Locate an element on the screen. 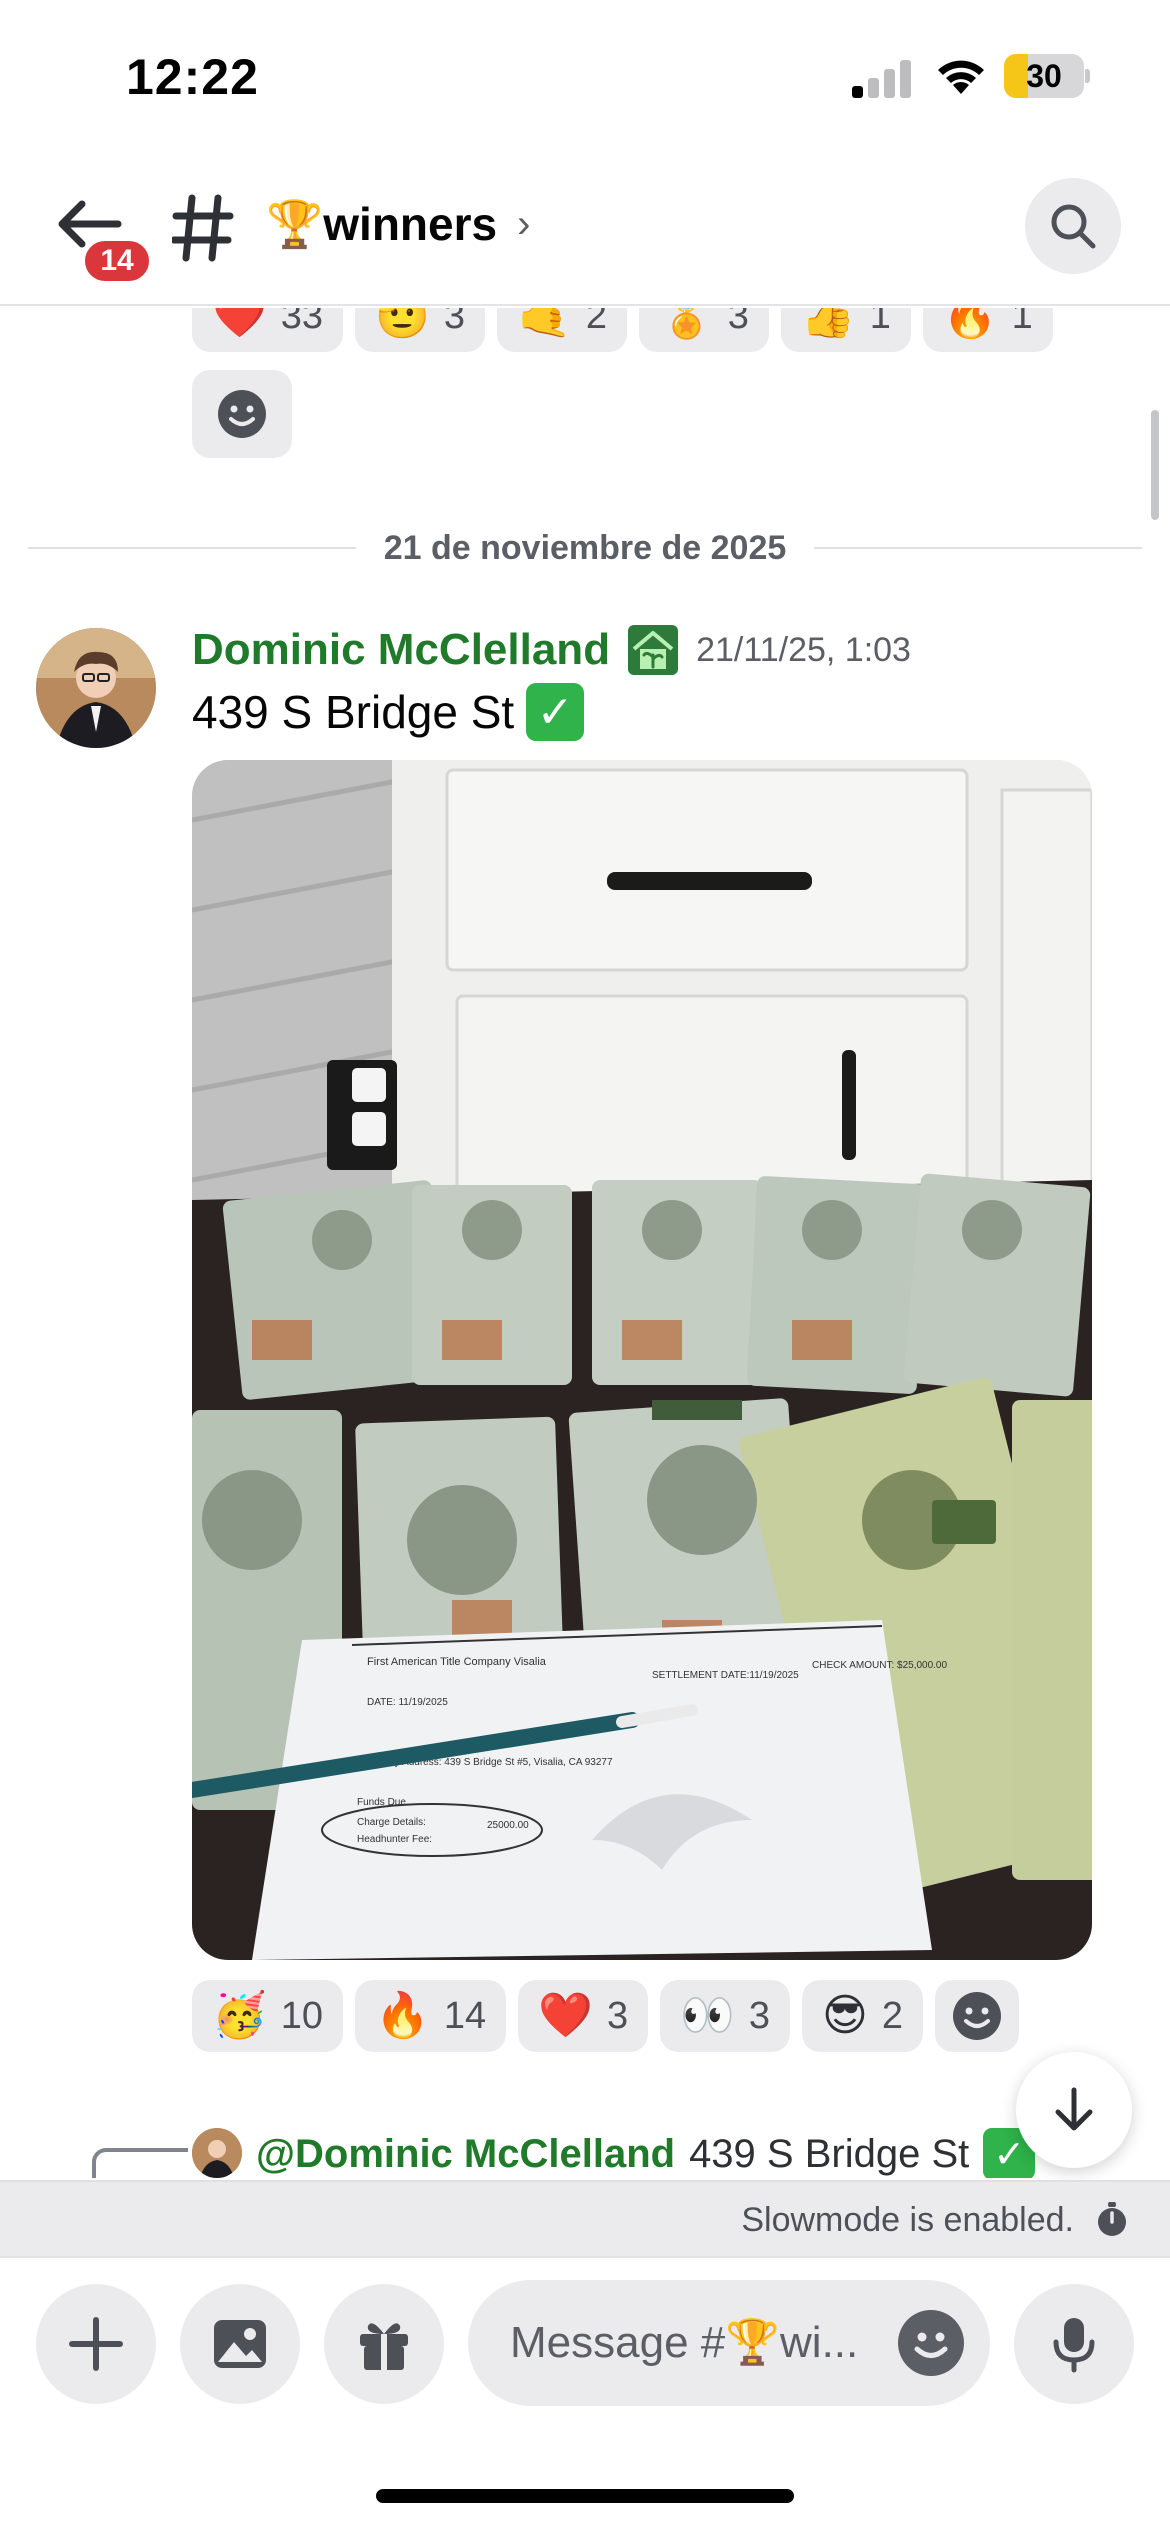 The width and height of the screenshot is (1170, 2532). jump-to-latest-button is located at coordinates (1074, 2110).